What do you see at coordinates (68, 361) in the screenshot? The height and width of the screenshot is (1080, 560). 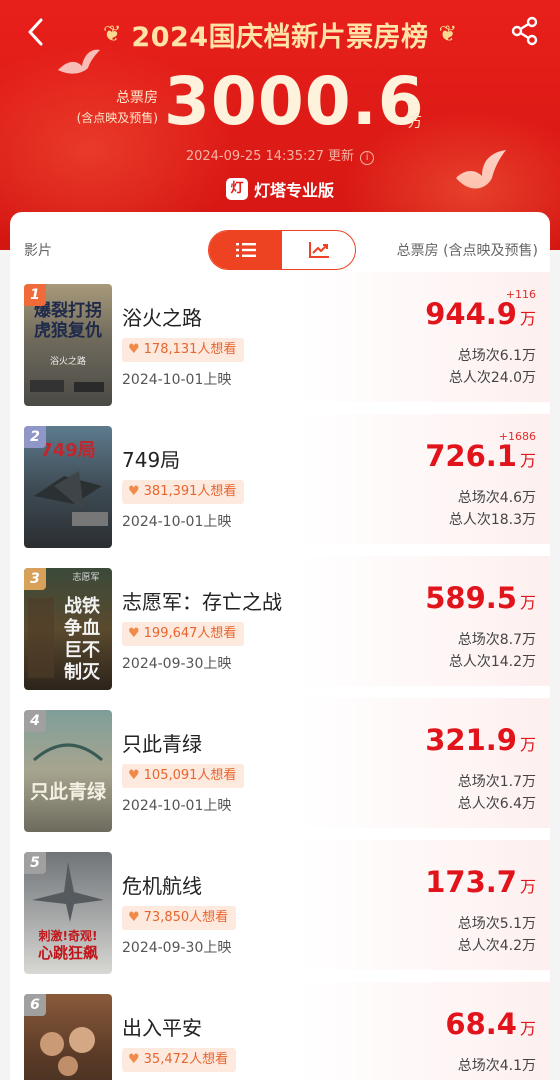 I see `poster-text: 浴火之路` at bounding box center [68, 361].